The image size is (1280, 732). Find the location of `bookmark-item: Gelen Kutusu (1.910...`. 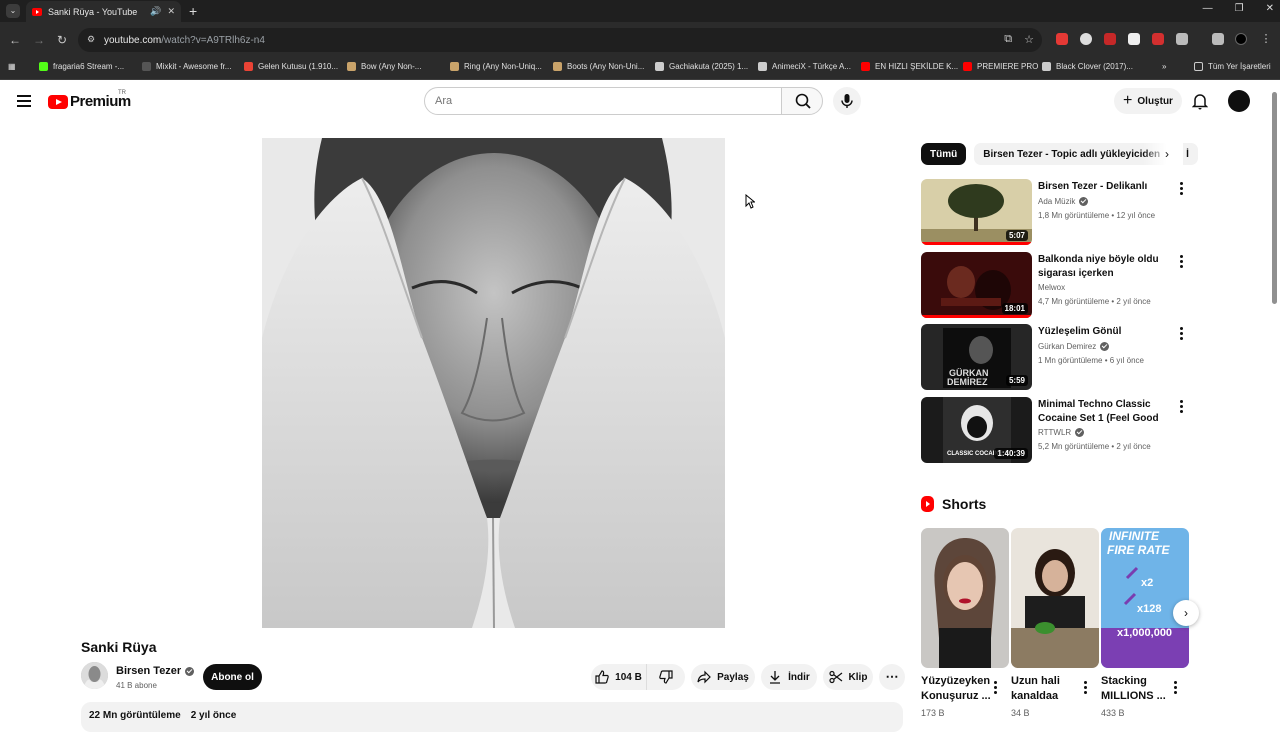

bookmark-item: Gelen Kutusu (1.910... is located at coordinates (291, 66).